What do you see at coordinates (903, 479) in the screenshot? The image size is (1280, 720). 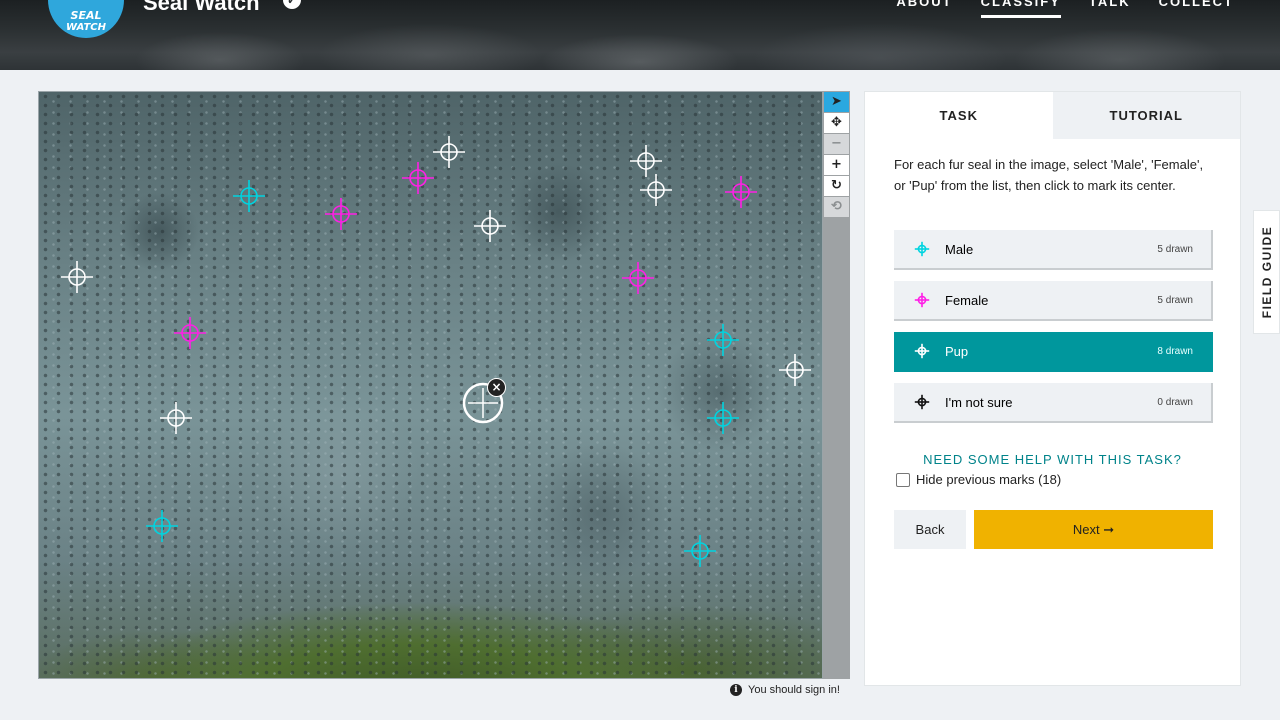 I see `hide-marks-checkbox` at bounding box center [903, 479].